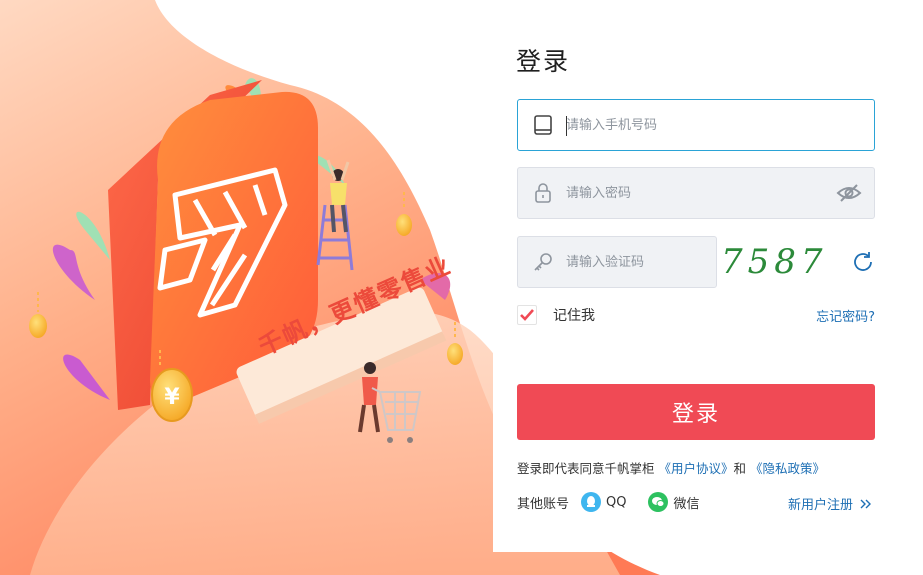  What do you see at coordinates (696, 412) in the screenshot?
I see `login-button: 登录` at bounding box center [696, 412].